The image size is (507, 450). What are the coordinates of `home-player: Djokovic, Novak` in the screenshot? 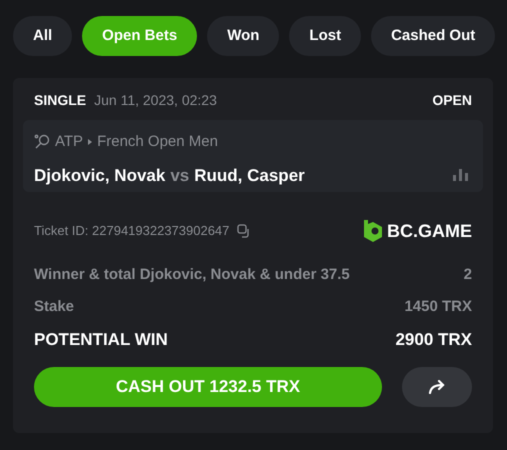 It's located at (100, 175).